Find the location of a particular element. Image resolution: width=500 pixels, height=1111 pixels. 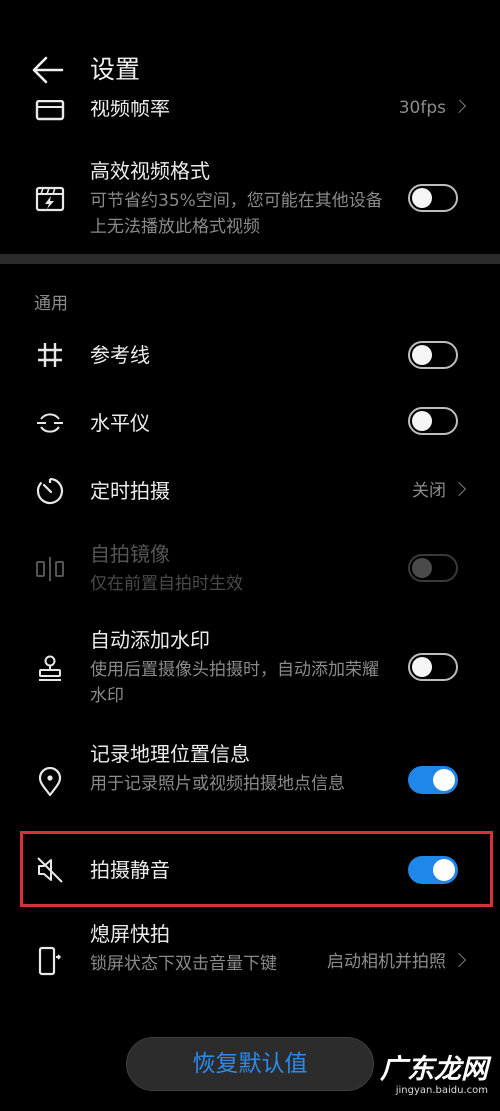

watermark-main-text: 广东龙网 is located at coordinates (434, 1069).